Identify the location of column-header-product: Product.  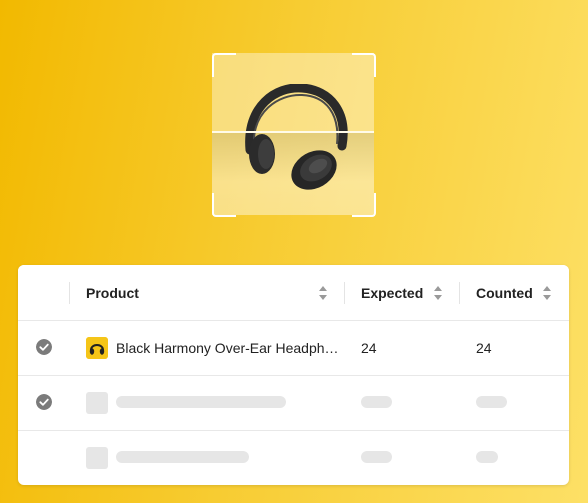
(112, 292).